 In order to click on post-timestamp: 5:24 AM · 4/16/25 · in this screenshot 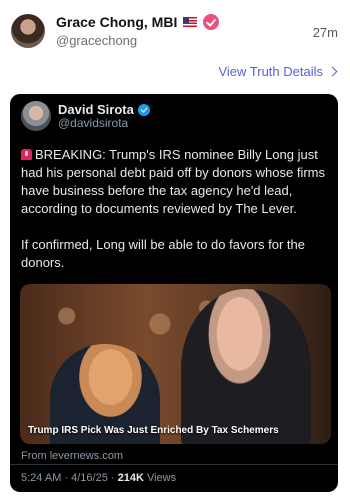, I will do `click(69, 478)`.